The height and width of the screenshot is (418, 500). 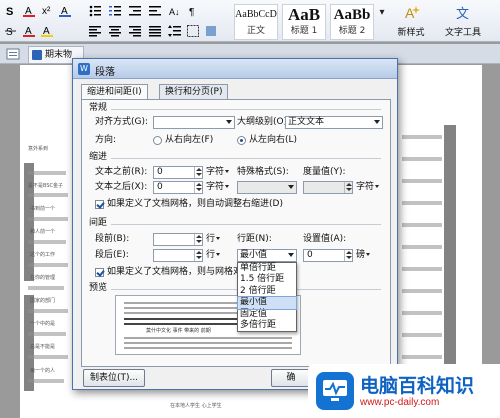 I want to click on setting-value-spinner: 0, so click(x=328, y=255).